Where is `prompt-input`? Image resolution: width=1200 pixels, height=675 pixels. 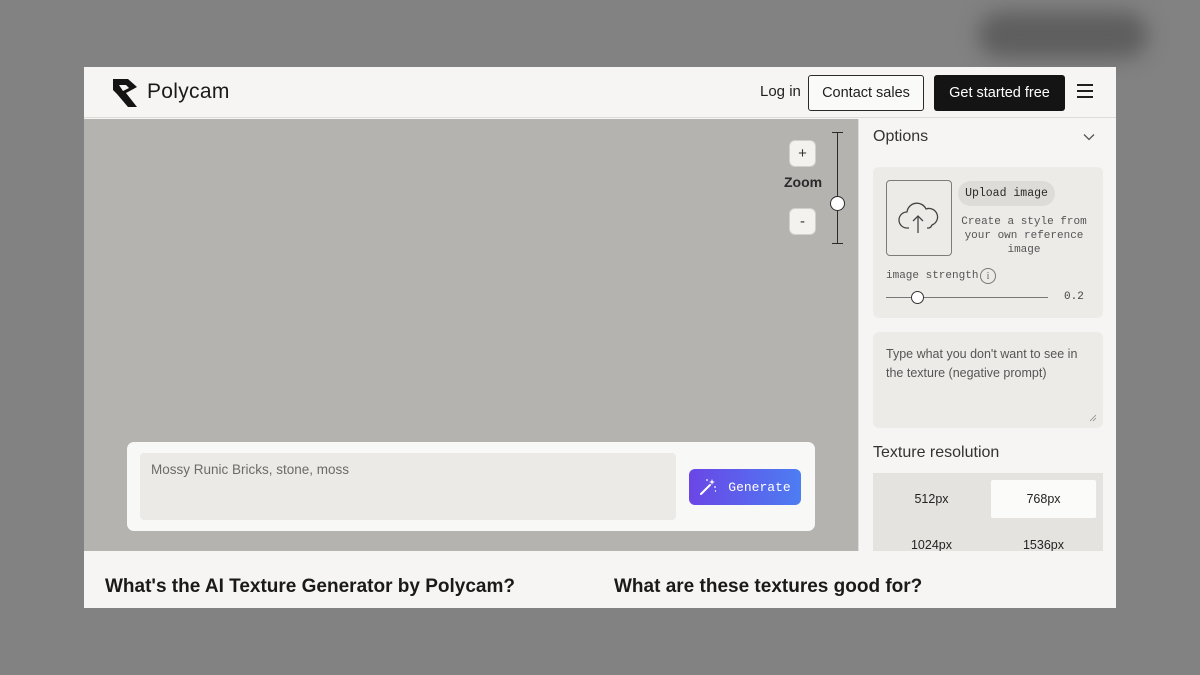
prompt-input is located at coordinates (408, 486).